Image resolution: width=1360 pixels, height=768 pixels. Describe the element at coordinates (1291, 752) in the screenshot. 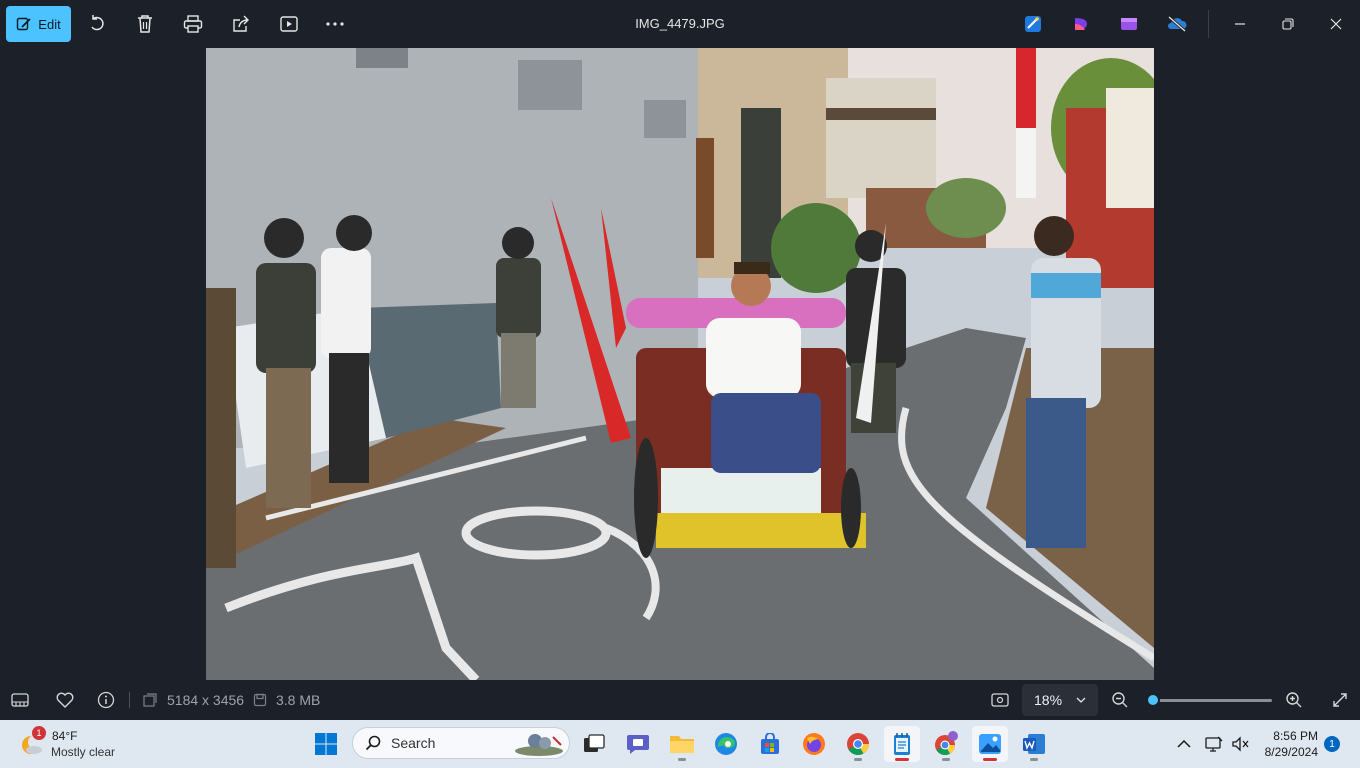

I see `clock-date: 8/29/2024` at that location.